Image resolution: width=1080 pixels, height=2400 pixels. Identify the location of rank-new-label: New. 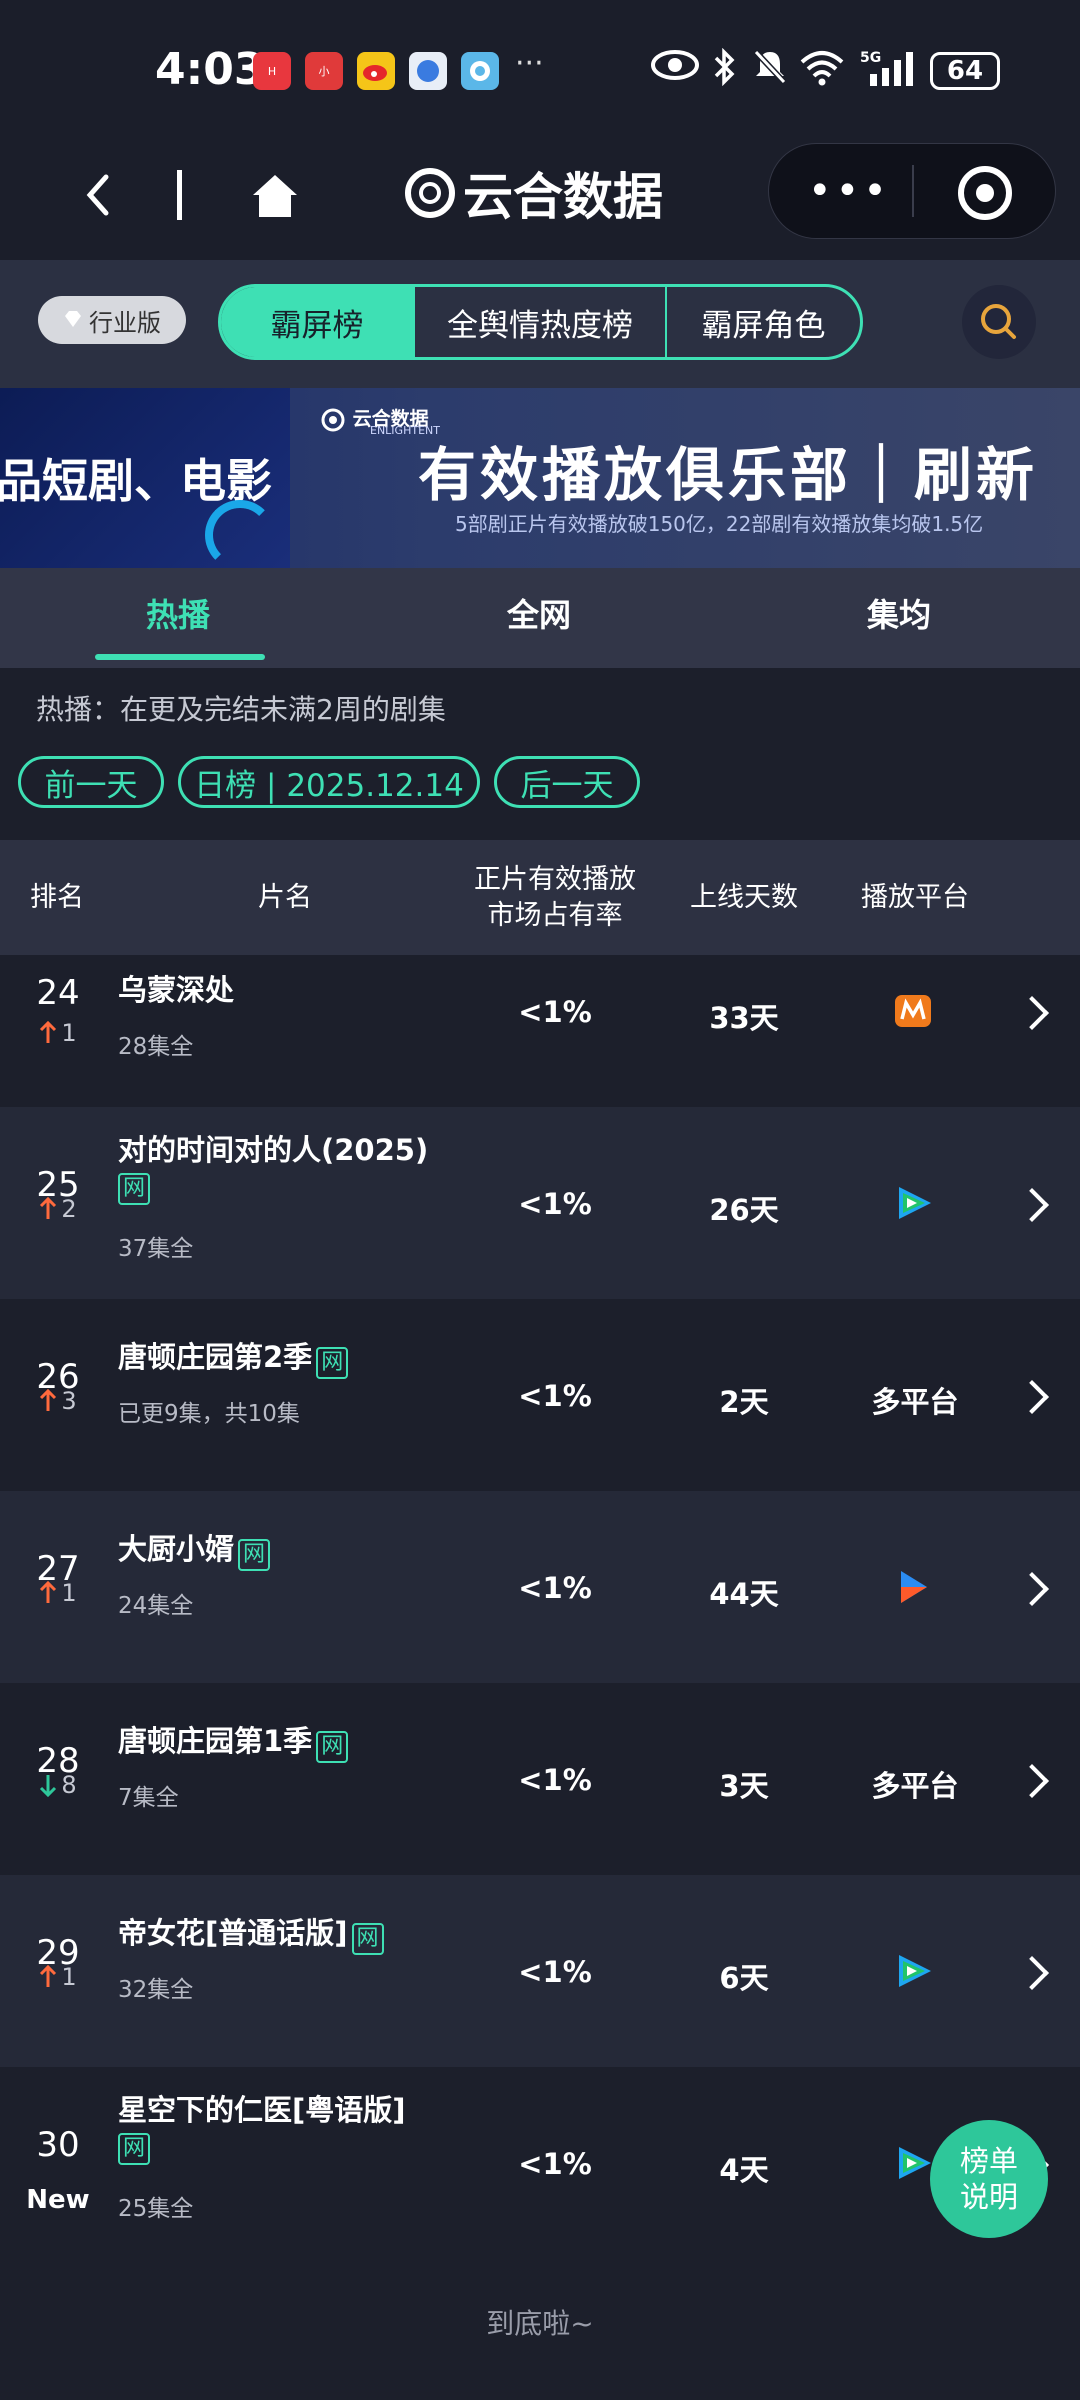
(58, 2200).